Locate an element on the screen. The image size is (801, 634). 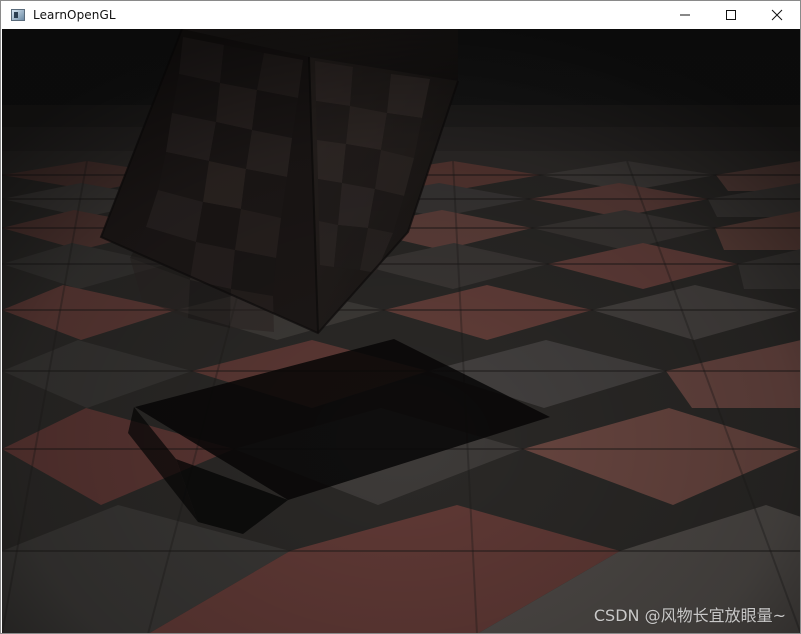
watermark-text: CSDN @风物长宜放眼量~ is located at coordinates (689, 615).